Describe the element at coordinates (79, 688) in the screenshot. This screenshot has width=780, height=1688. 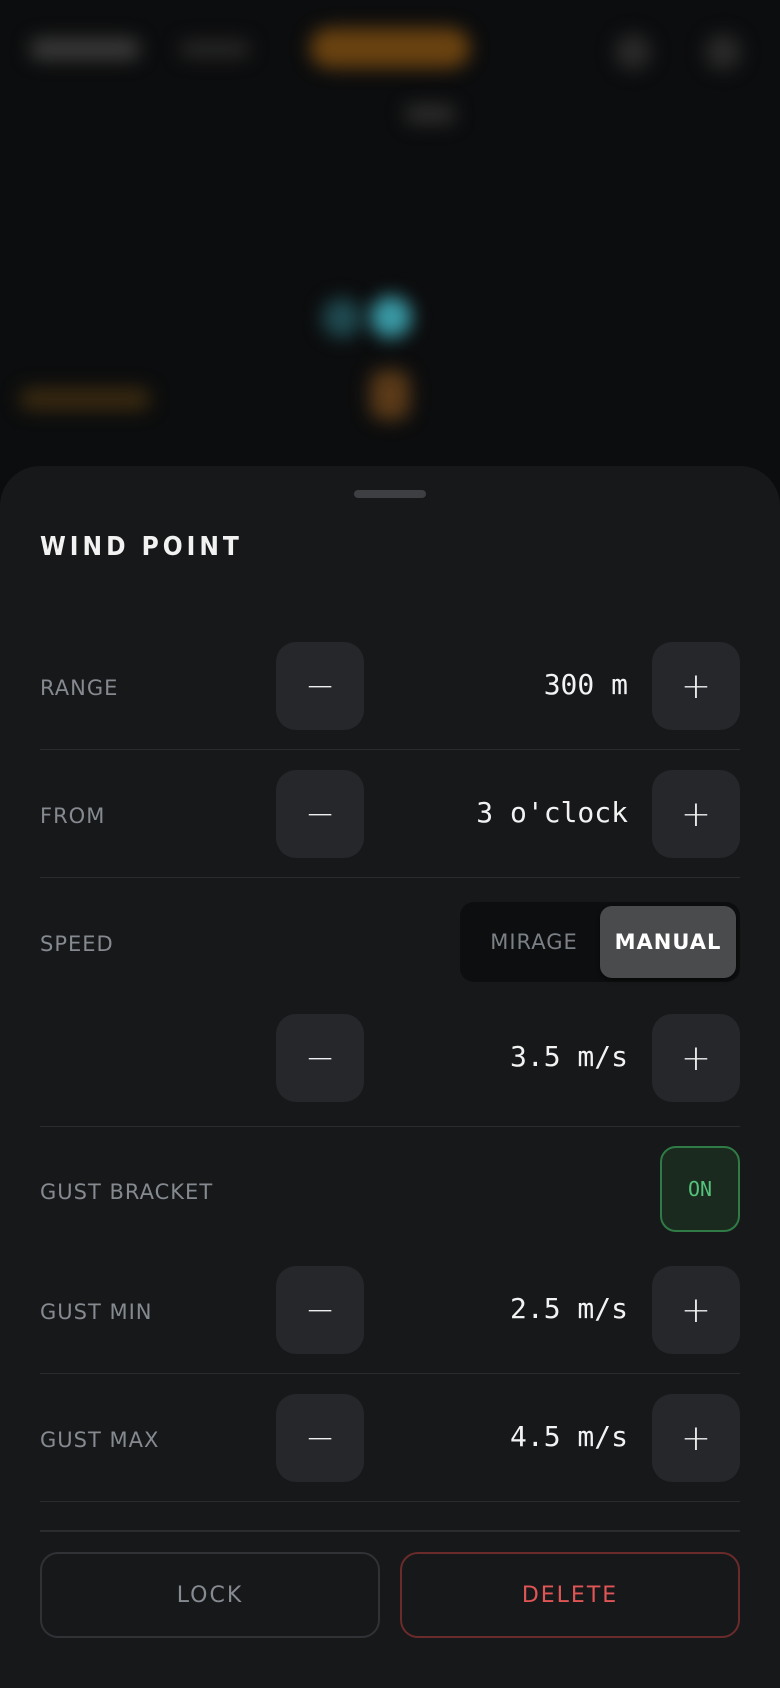
I see `range-label: RANGE` at that location.